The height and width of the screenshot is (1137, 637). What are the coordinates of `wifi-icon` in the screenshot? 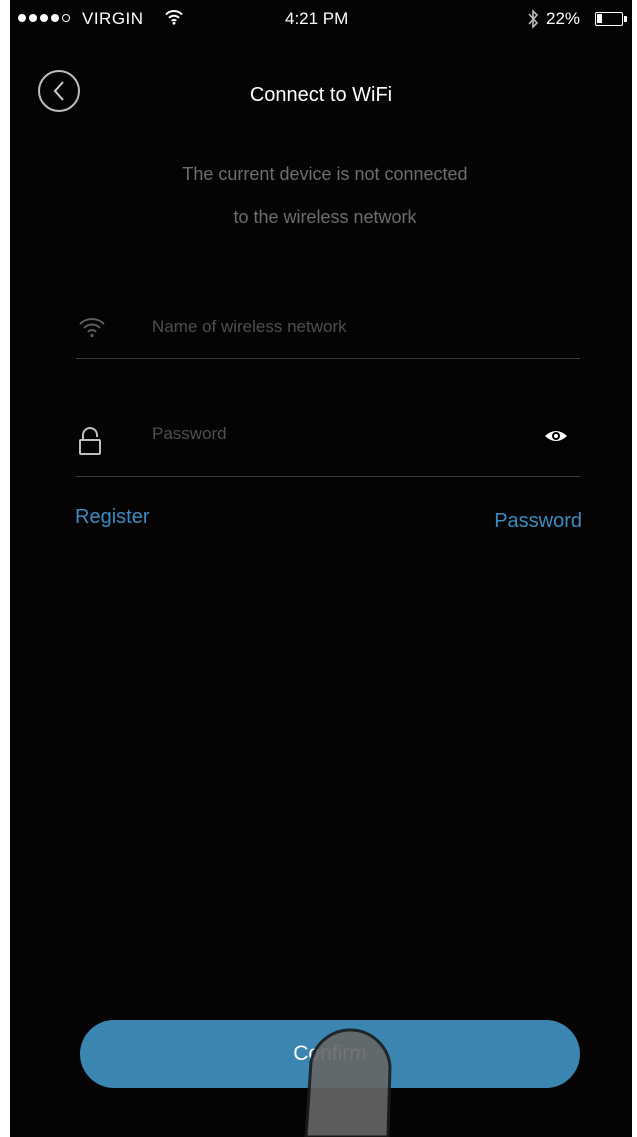 It's located at (92, 329).